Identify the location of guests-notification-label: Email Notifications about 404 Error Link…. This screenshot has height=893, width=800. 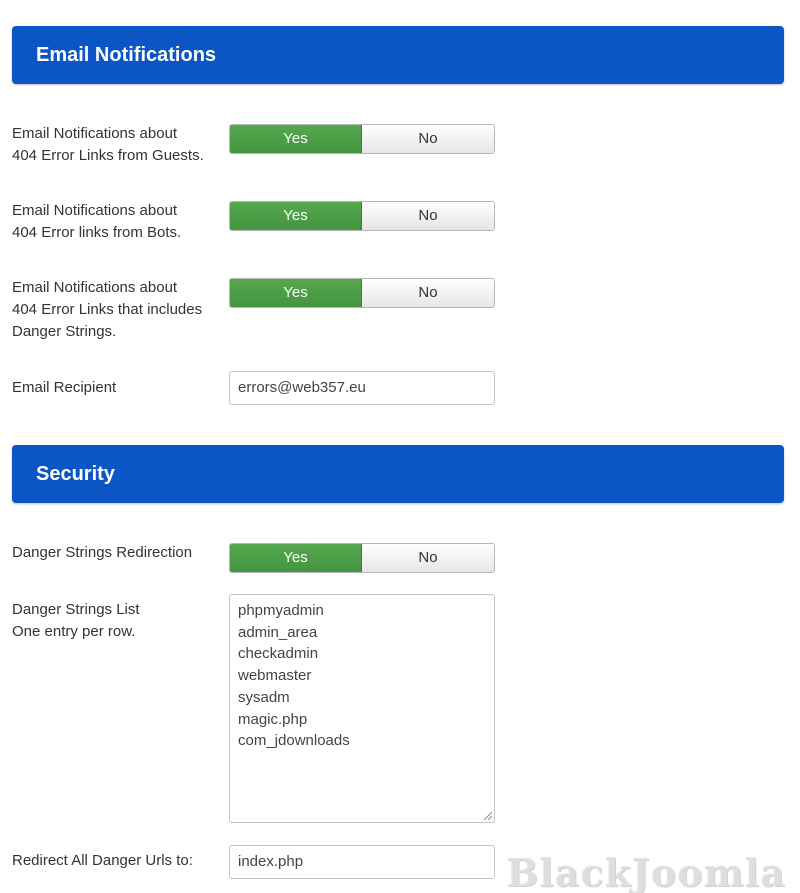
(117, 145).